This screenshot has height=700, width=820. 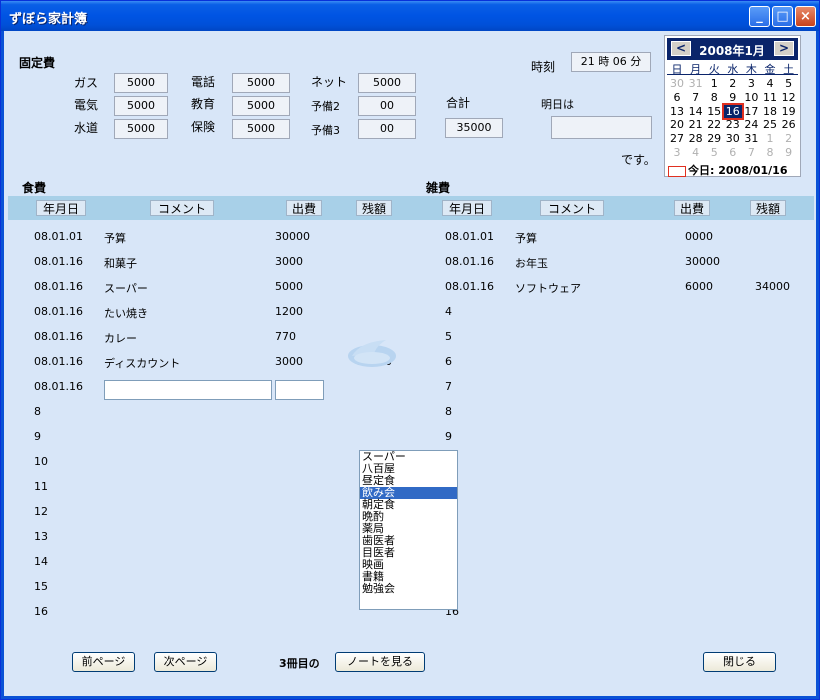 What do you see at coordinates (41, 461) in the screenshot?
I see `row-number: 10` at bounding box center [41, 461].